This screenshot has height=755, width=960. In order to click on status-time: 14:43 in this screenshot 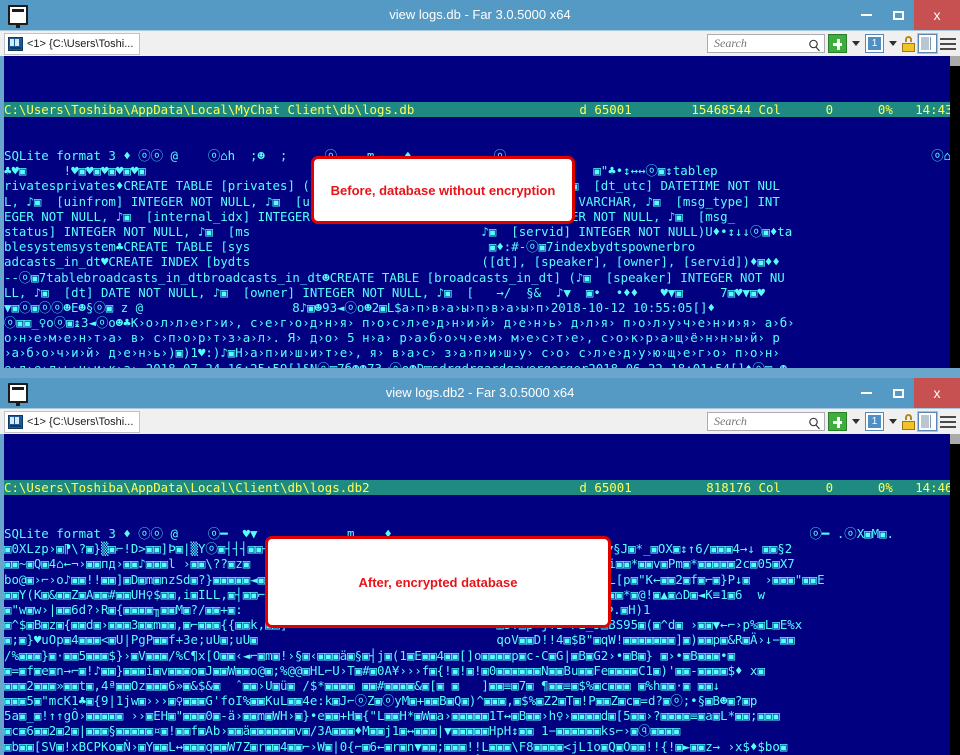, I will do `click(934, 109)`.